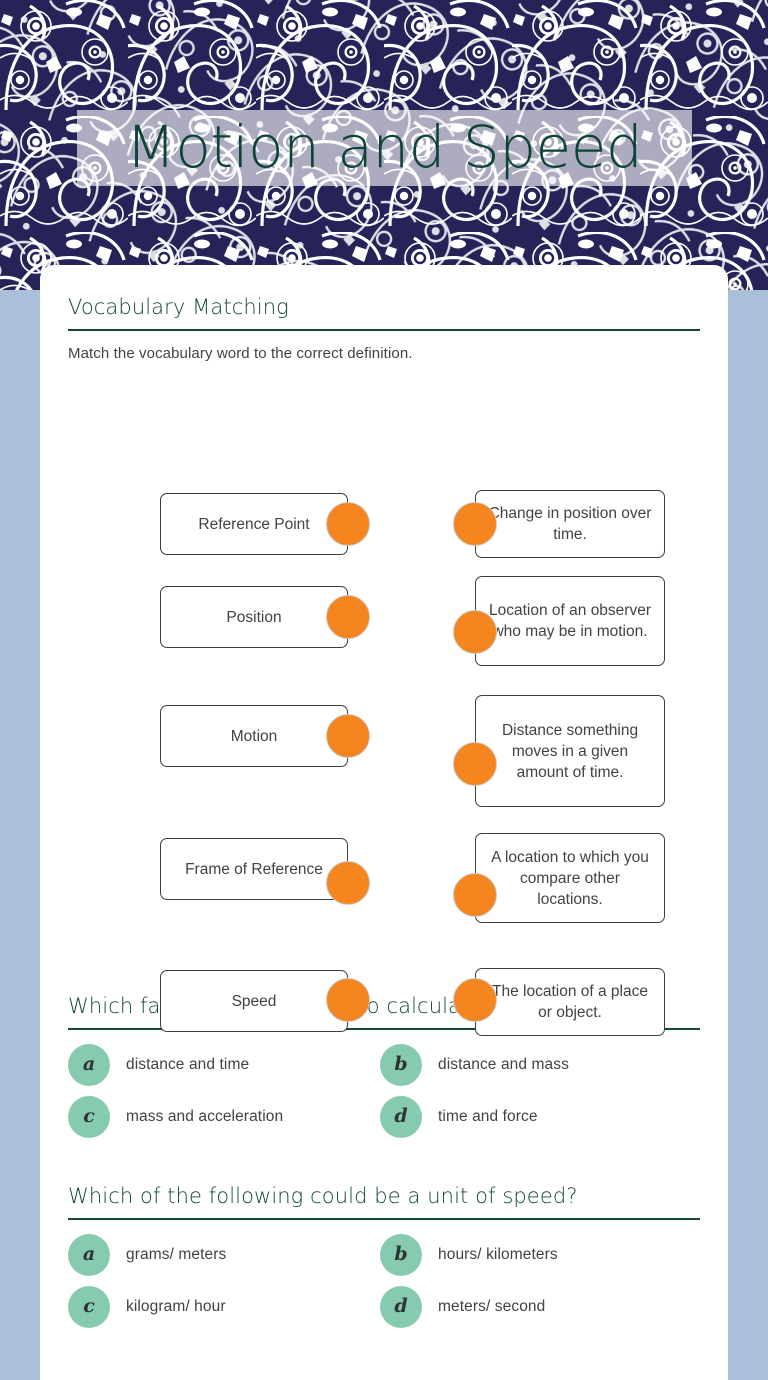 This screenshot has height=1380, width=768. Describe the element at coordinates (503, 1064) in the screenshot. I see `option-label: distance and mass` at that location.